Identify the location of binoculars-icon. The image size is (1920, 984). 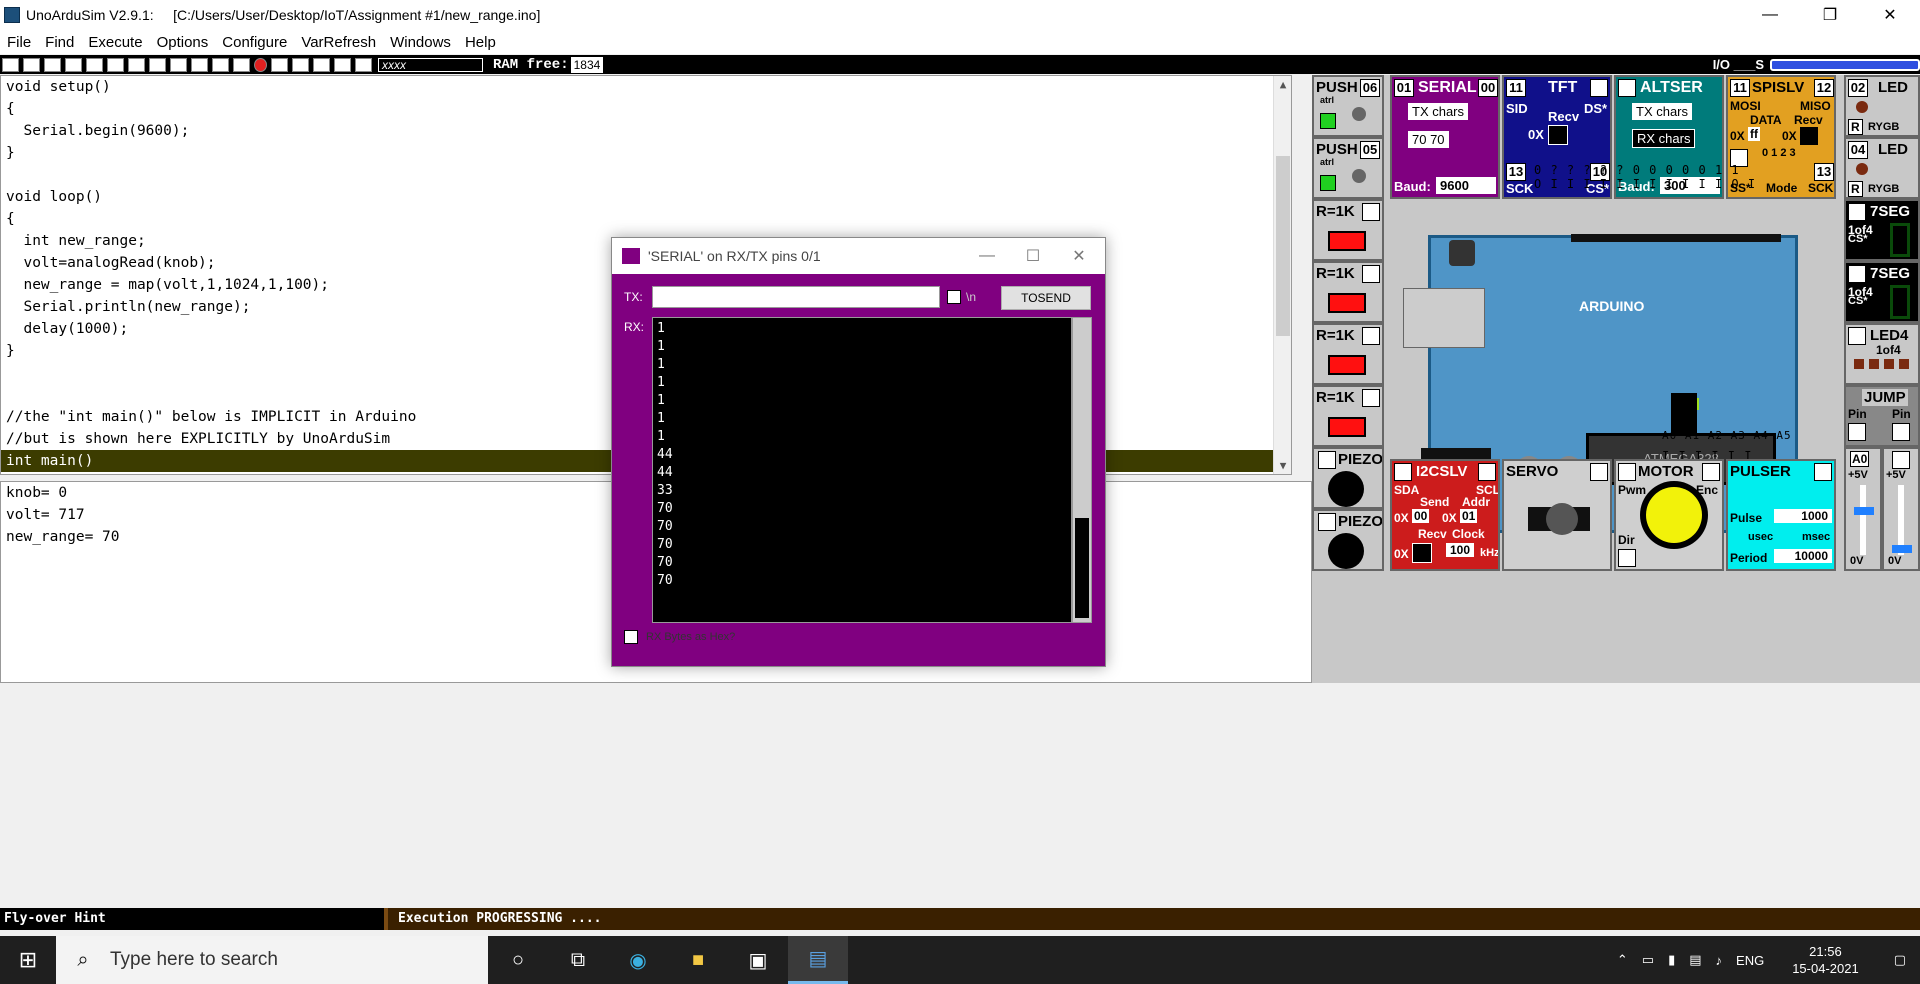
(363, 64).